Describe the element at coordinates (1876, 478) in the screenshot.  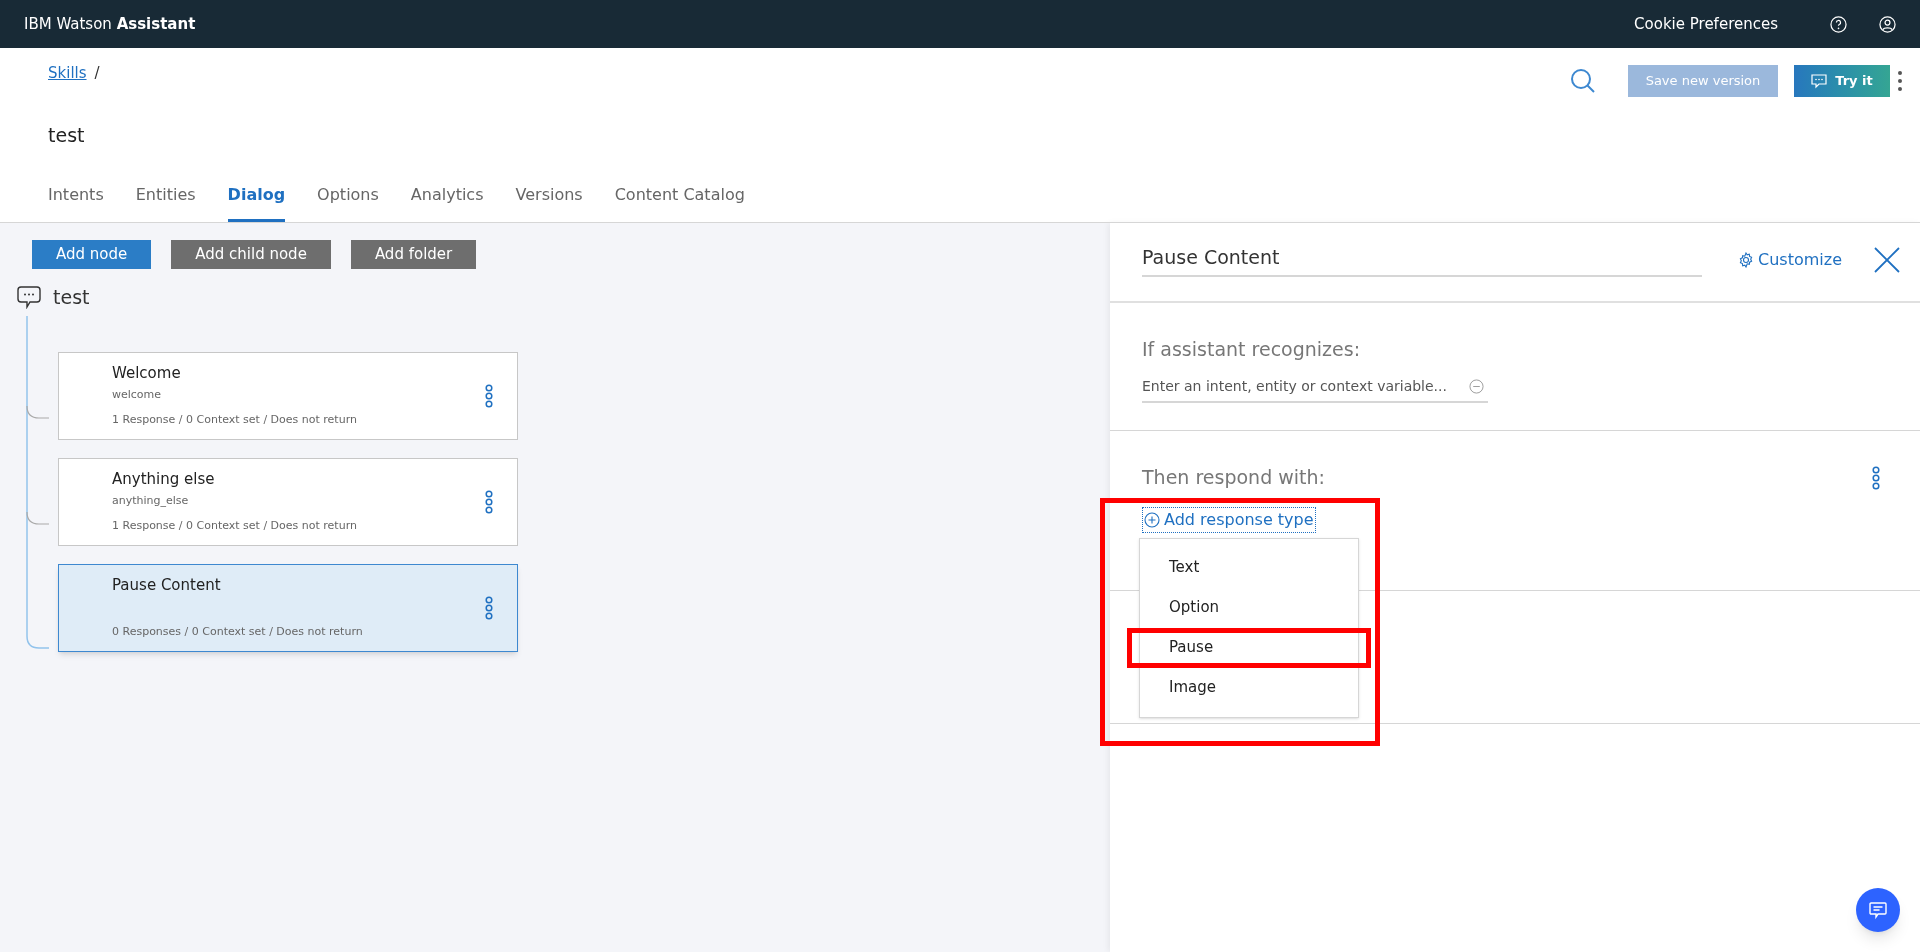
I see `response-menu-icon` at that location.